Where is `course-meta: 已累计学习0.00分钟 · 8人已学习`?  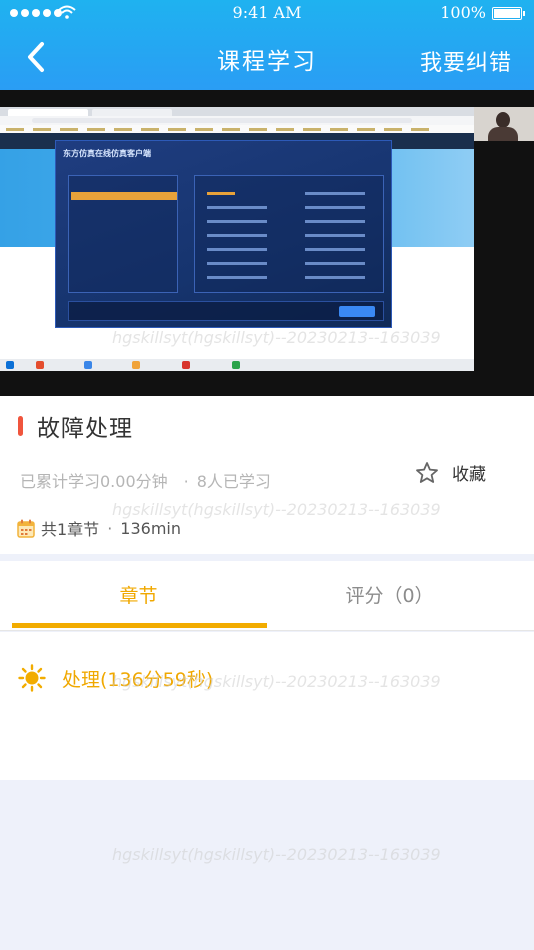 course-meta: 已累计学习0.00分钟 · 8人已学习 is located at coordinates (145, 481).